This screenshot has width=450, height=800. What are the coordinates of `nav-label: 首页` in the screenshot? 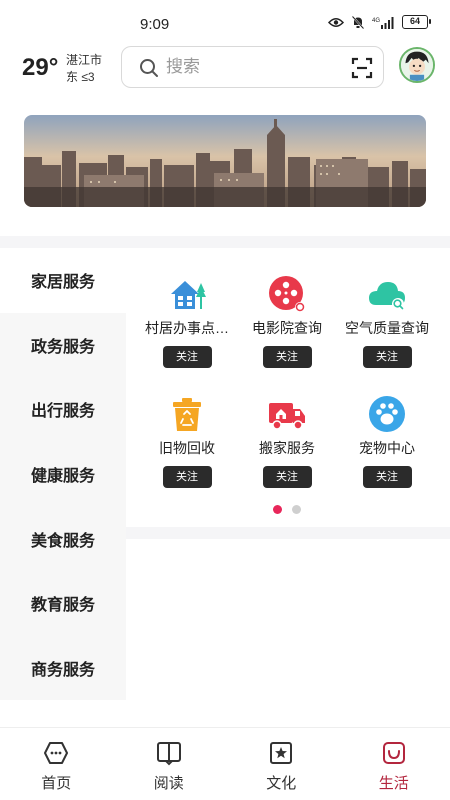 It's located at (56, 783).